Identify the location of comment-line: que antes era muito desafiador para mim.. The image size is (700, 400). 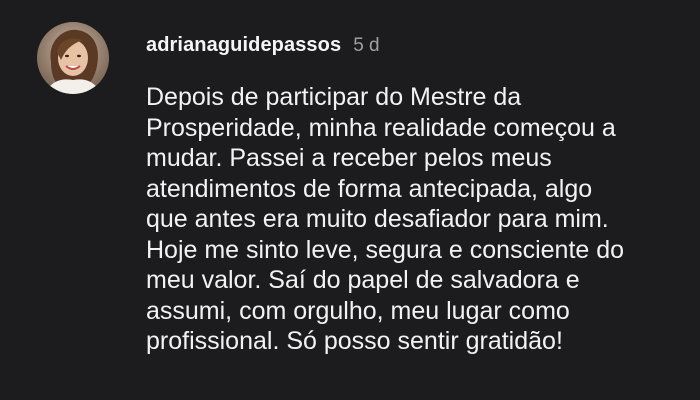
(377, 219).